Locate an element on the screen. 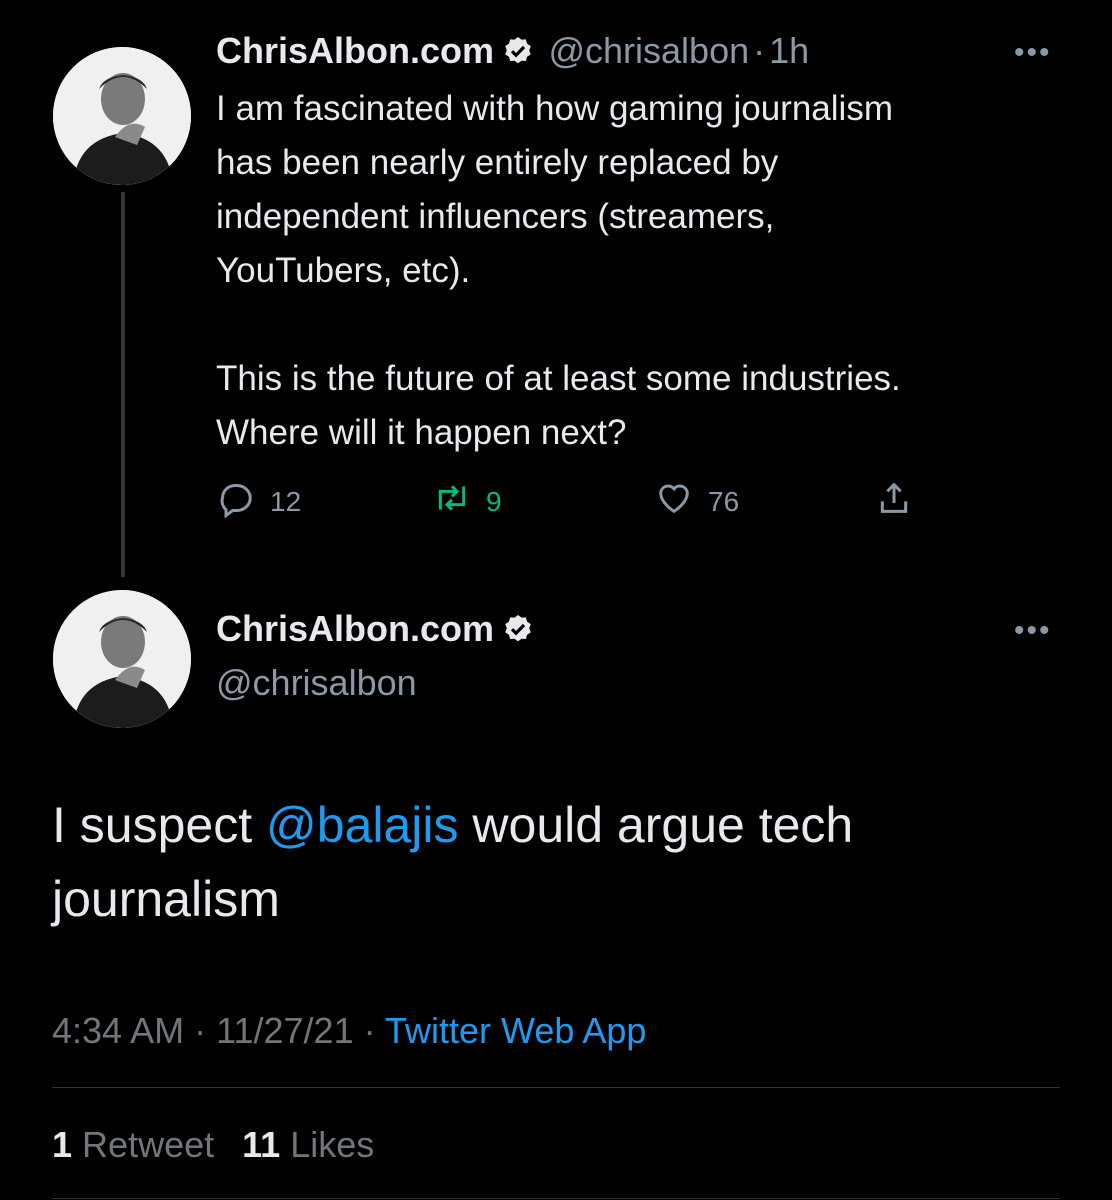  retweet-button: 9 is located at coordinates (467, 501).